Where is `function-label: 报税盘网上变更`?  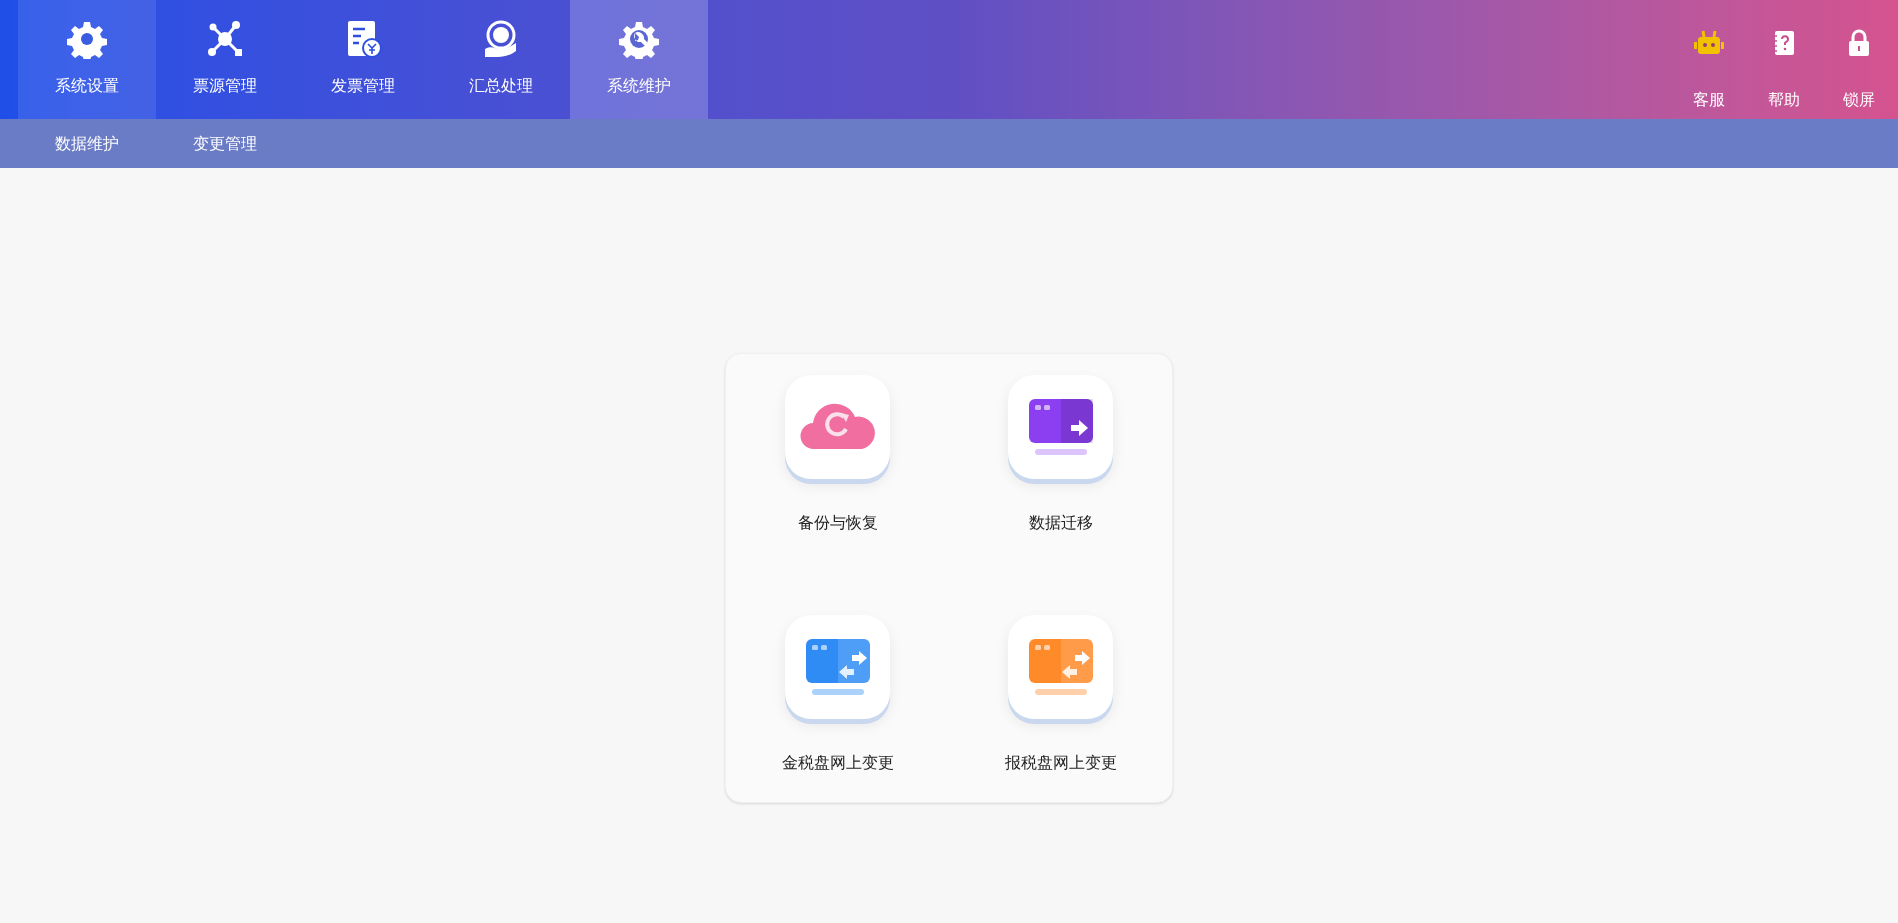 function-label: 报税盘网上变更 is located at coordinates (1060, 763).